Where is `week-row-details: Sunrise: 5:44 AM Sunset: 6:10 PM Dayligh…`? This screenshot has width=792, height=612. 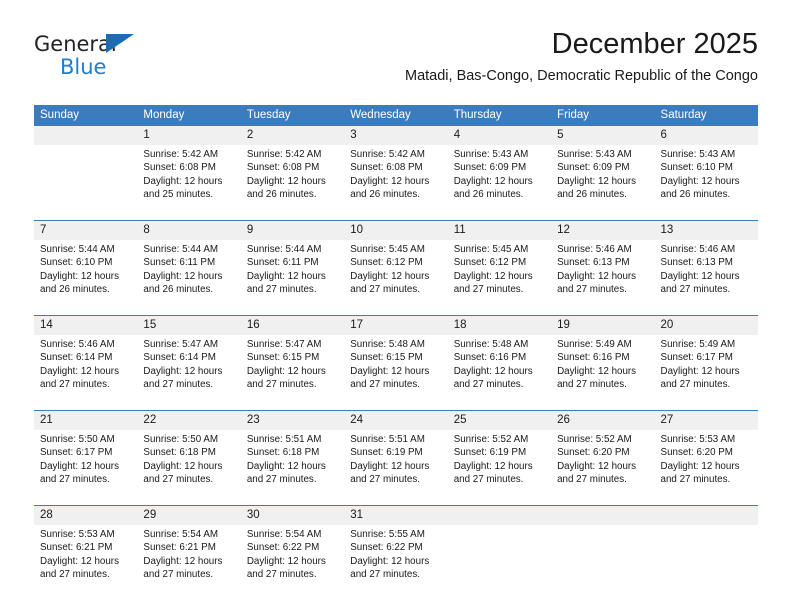 week-row-details: Sunrise: 5:44 AM Sunset: 6:10 PM Dayligh… is located at coordinates (396, 278).